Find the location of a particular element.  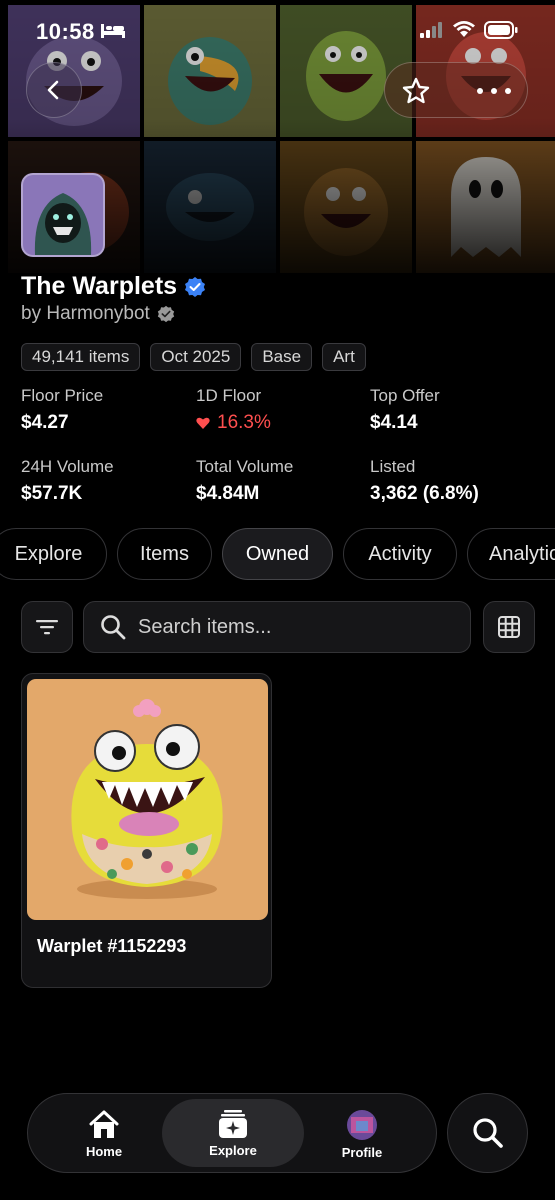

collection-title: The Warplets is located at coordinates (99, 286).